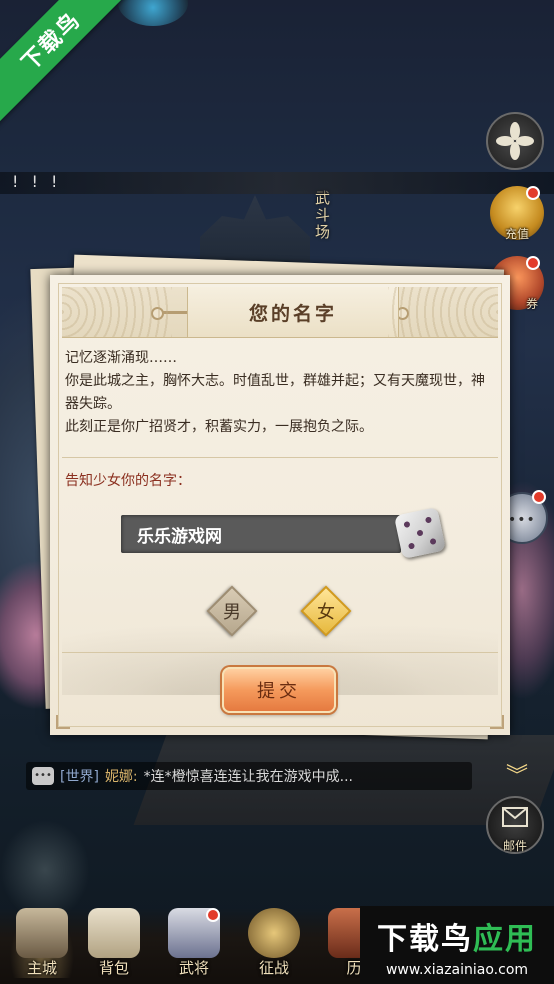 The image size is (554, 984). What do you see at coordinates (326, 612) in the screenshot?
I see `gender-female-label: 女` at bounding box center [326, 612].